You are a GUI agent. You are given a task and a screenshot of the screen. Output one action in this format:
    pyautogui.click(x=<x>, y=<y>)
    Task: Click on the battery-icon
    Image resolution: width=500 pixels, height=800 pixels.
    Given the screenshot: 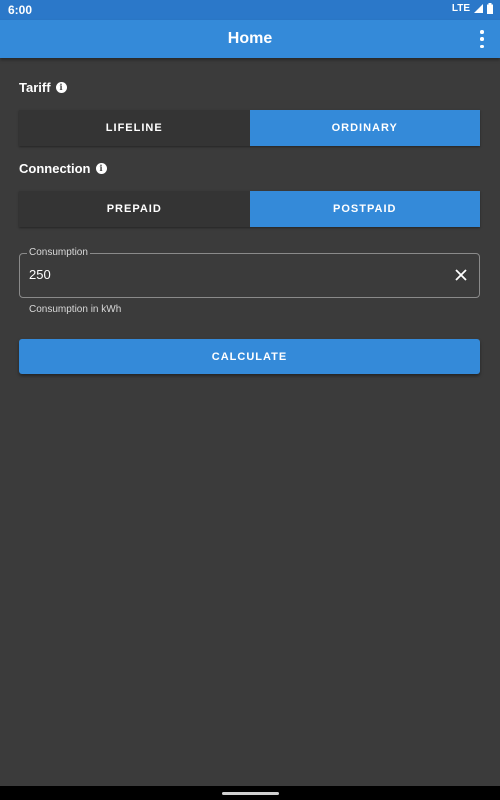 What is the action you would take?
    pyautogui.click(x=490, y=8)
    